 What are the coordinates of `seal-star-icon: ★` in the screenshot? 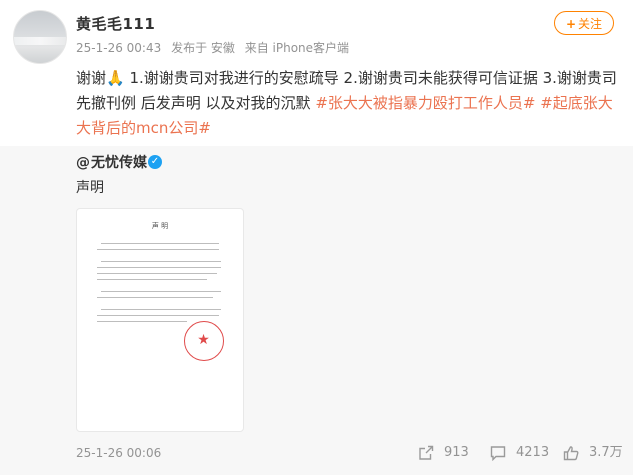 It's located at (203, 340).